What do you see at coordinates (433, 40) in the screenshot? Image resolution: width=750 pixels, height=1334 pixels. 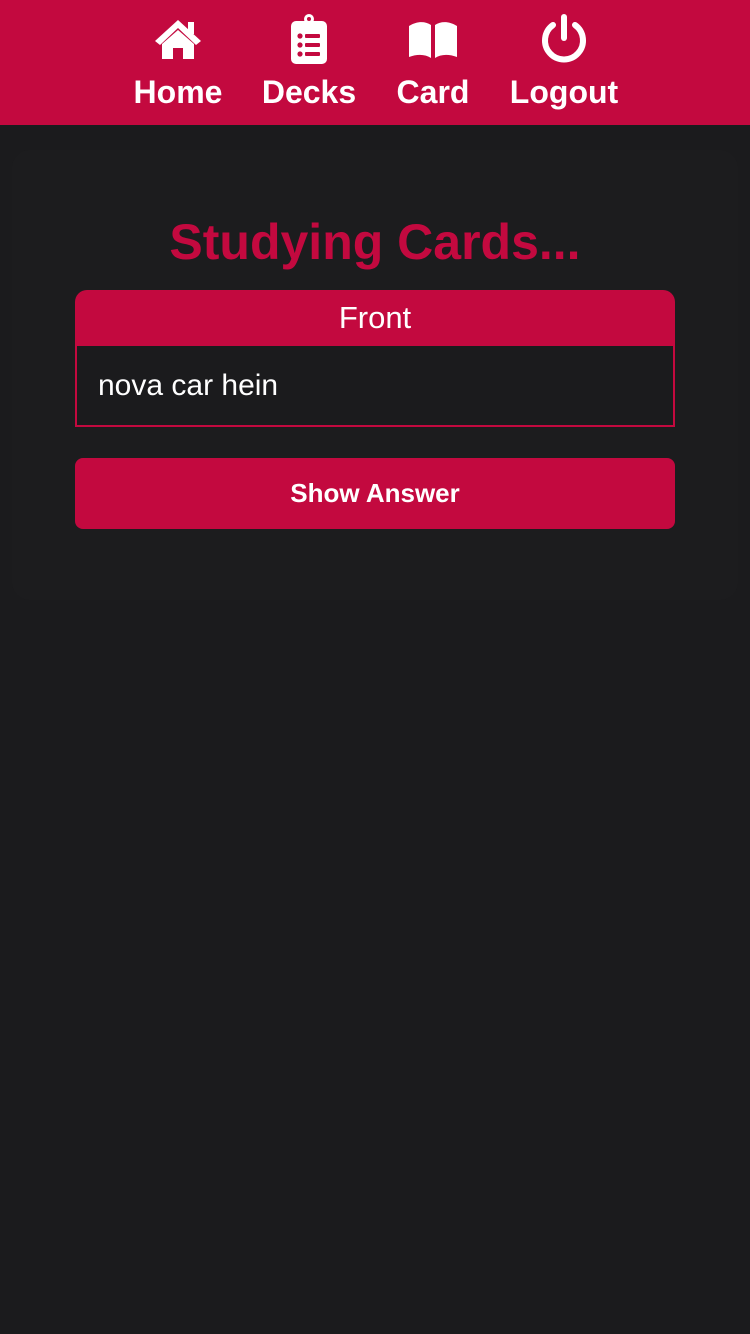 I see `book-open-icon` at bounding box center [433, 40].